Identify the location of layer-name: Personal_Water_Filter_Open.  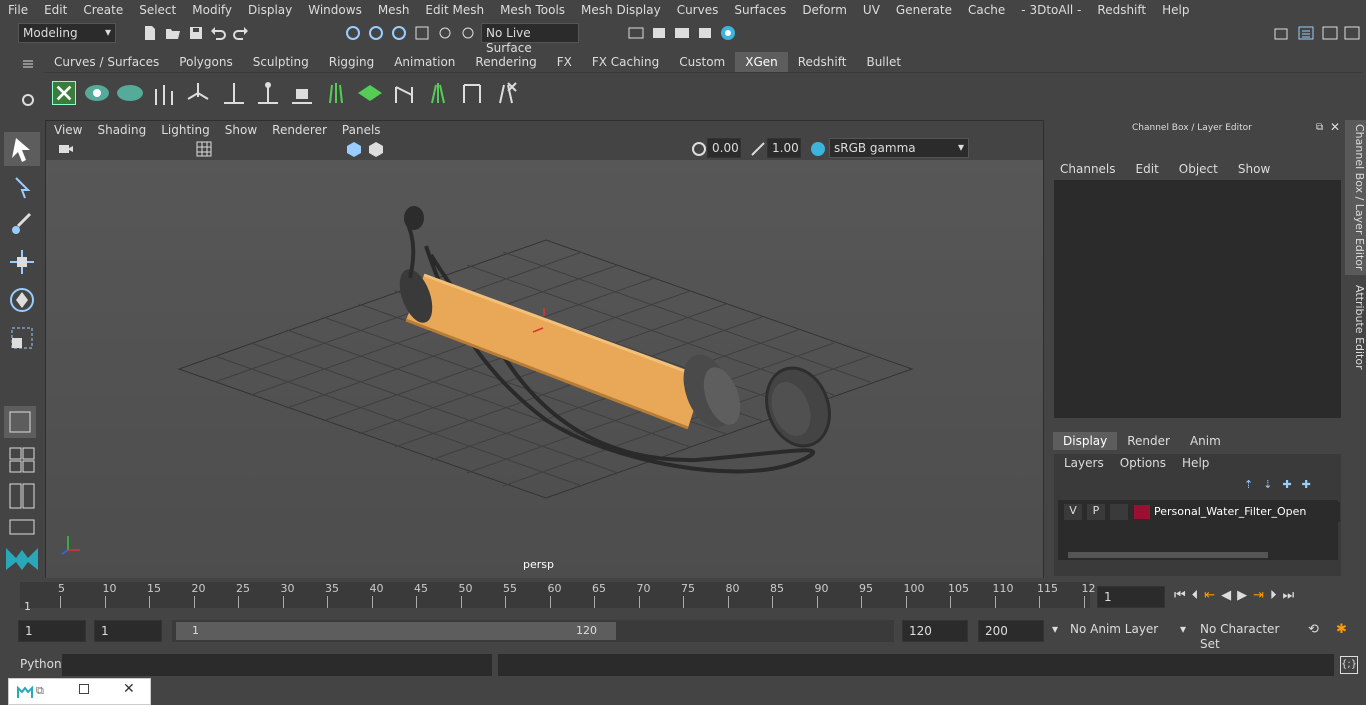
(1230, 511).